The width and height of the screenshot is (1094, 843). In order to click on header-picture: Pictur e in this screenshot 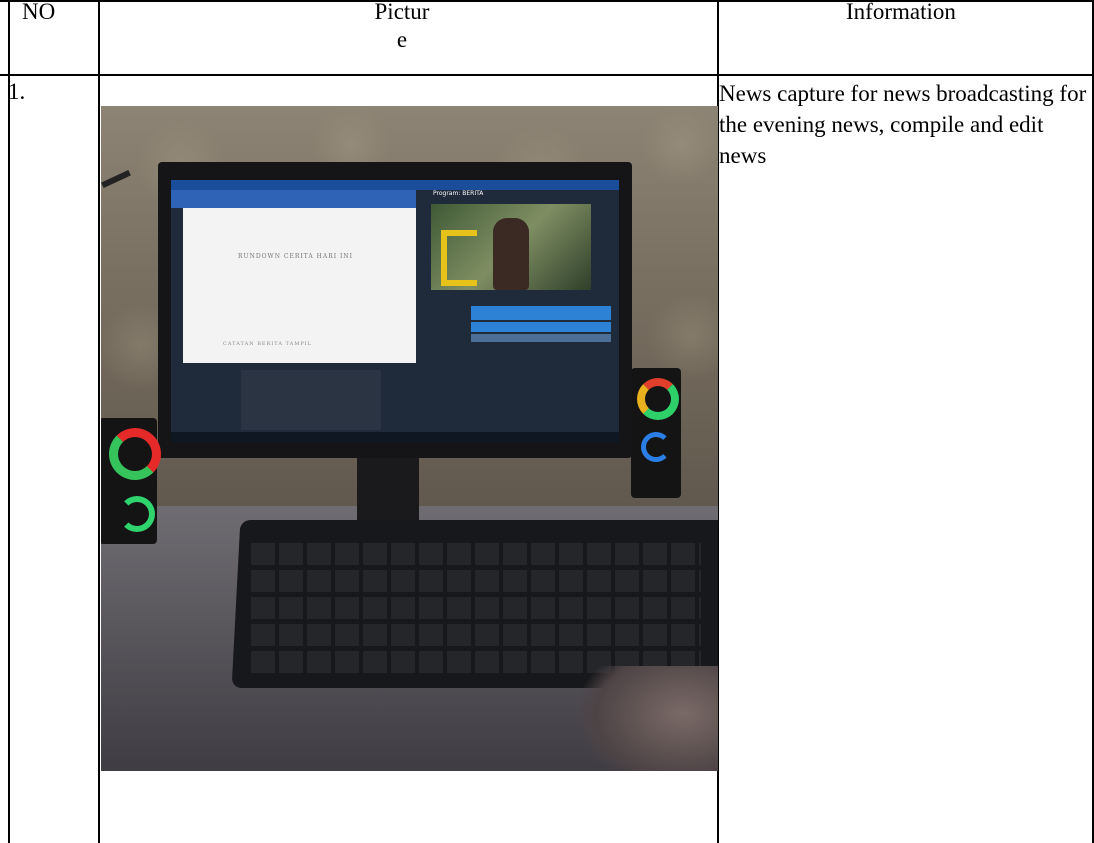, I will do `click(402, 27)`.